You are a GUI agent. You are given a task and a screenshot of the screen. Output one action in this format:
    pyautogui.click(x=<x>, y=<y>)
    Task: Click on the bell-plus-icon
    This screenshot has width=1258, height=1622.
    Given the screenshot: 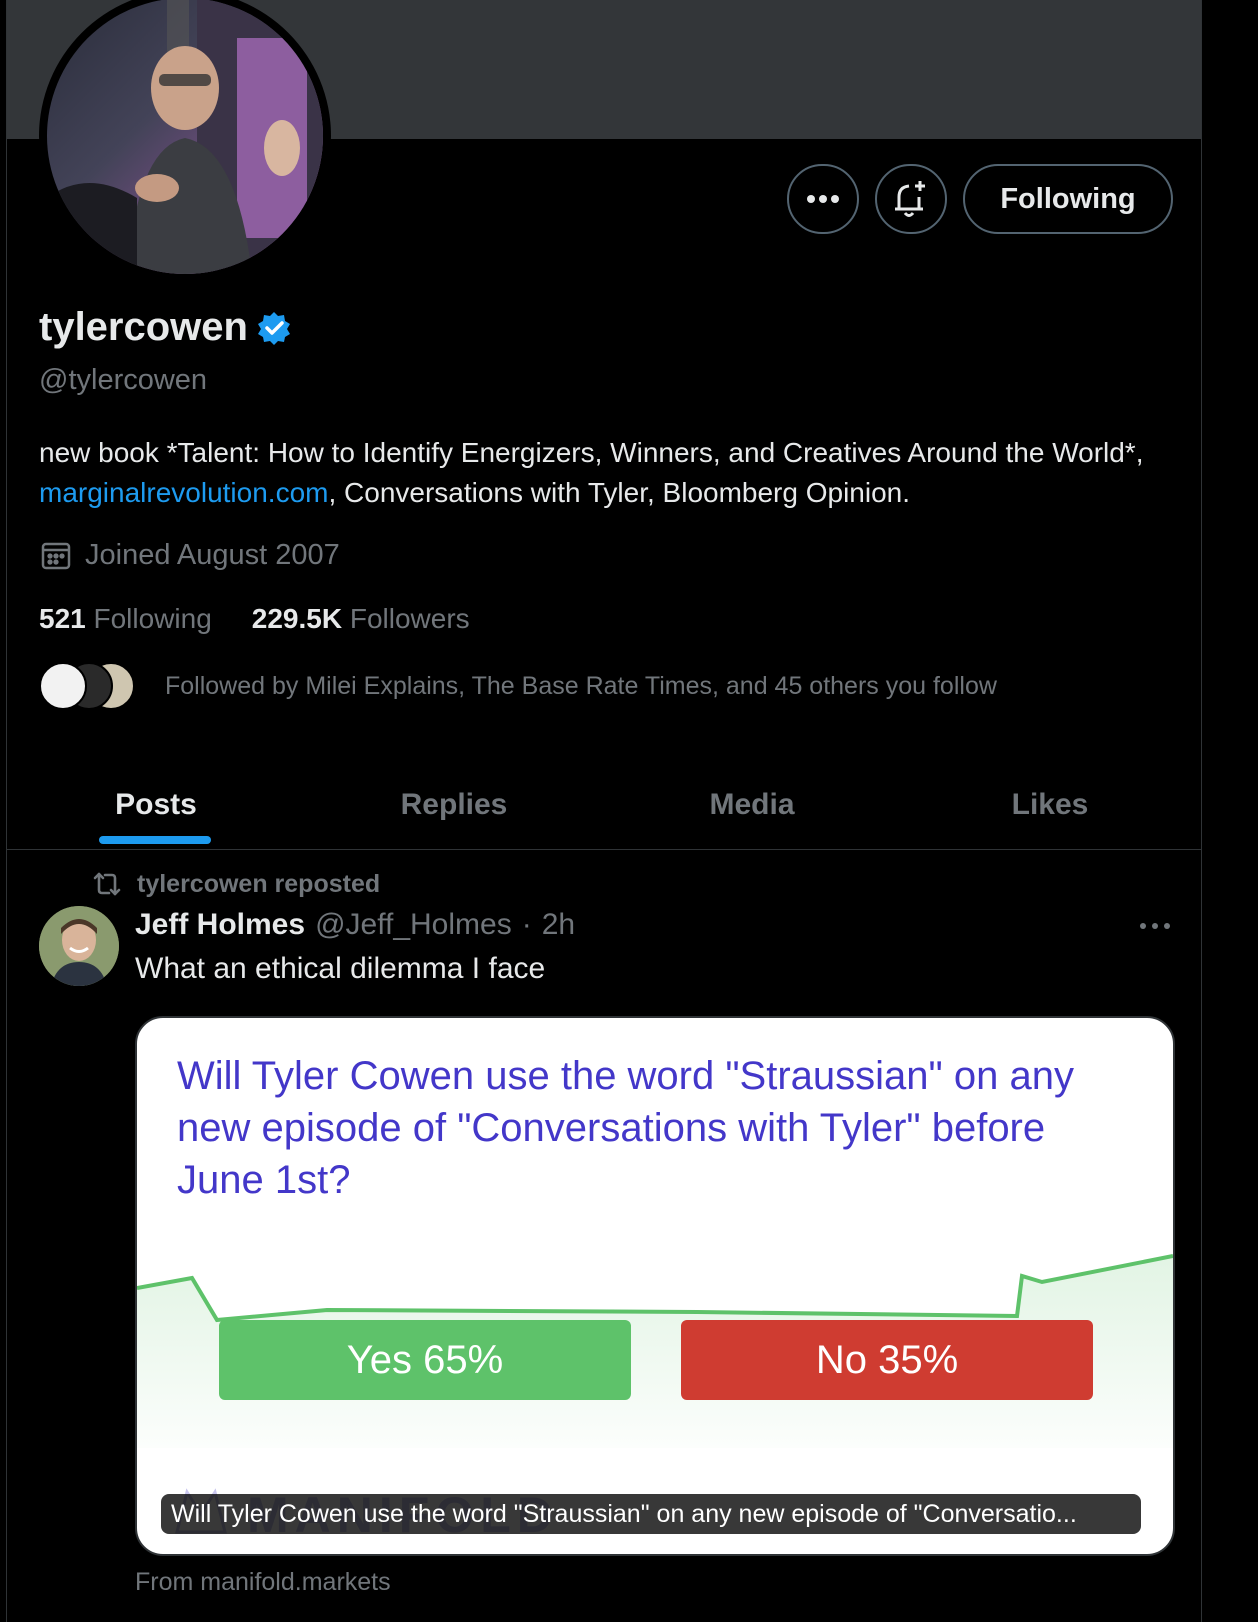 What is the action you would take?
    pyautogui.click(x=910, y=199)
    